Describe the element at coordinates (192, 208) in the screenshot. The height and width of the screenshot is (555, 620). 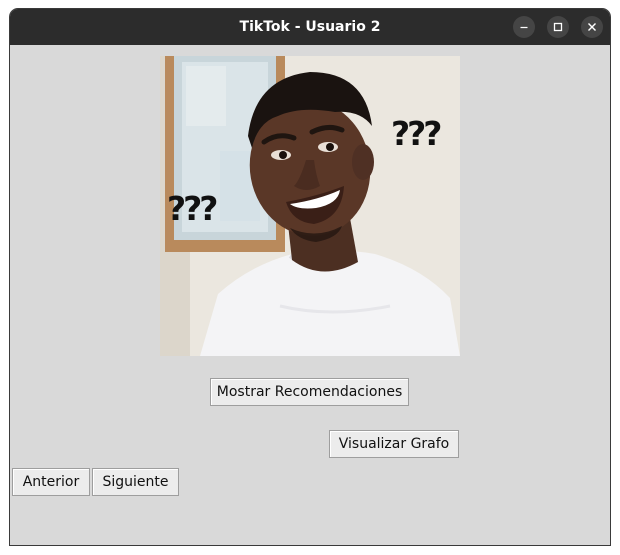
I see `question-marks-left: ???` at that location.